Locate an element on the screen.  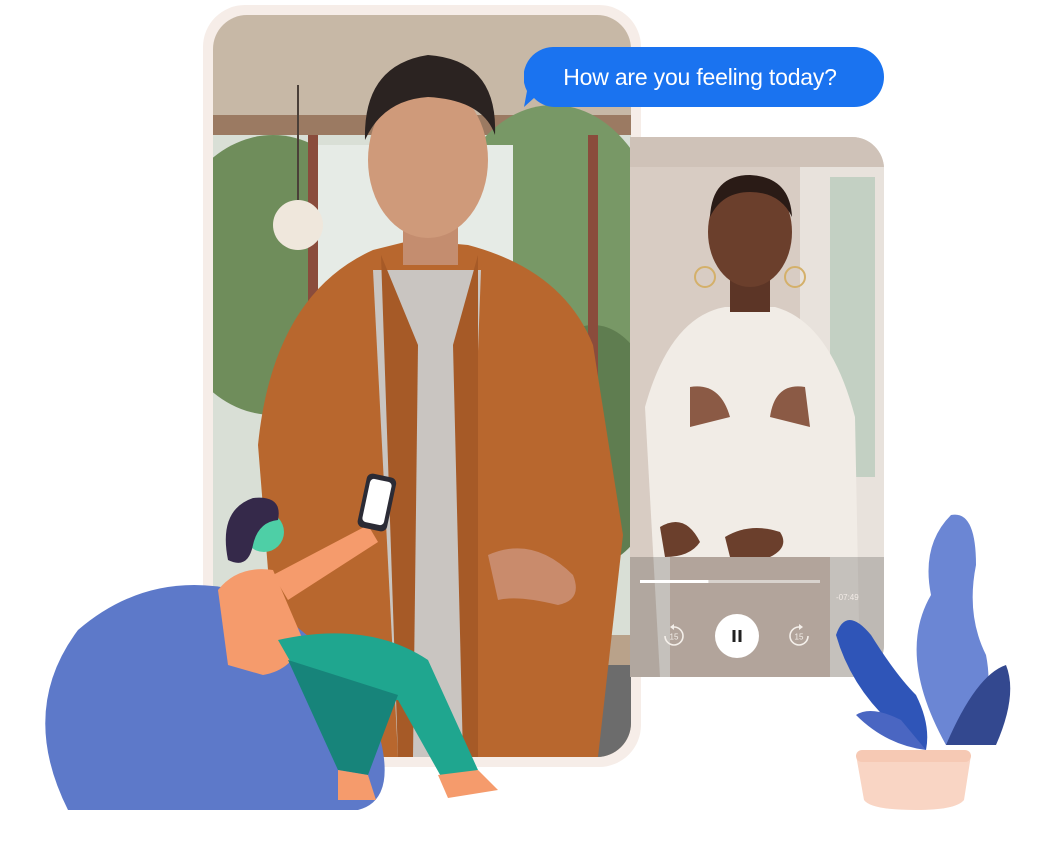
pause-button is located at coordinates (737, 636).